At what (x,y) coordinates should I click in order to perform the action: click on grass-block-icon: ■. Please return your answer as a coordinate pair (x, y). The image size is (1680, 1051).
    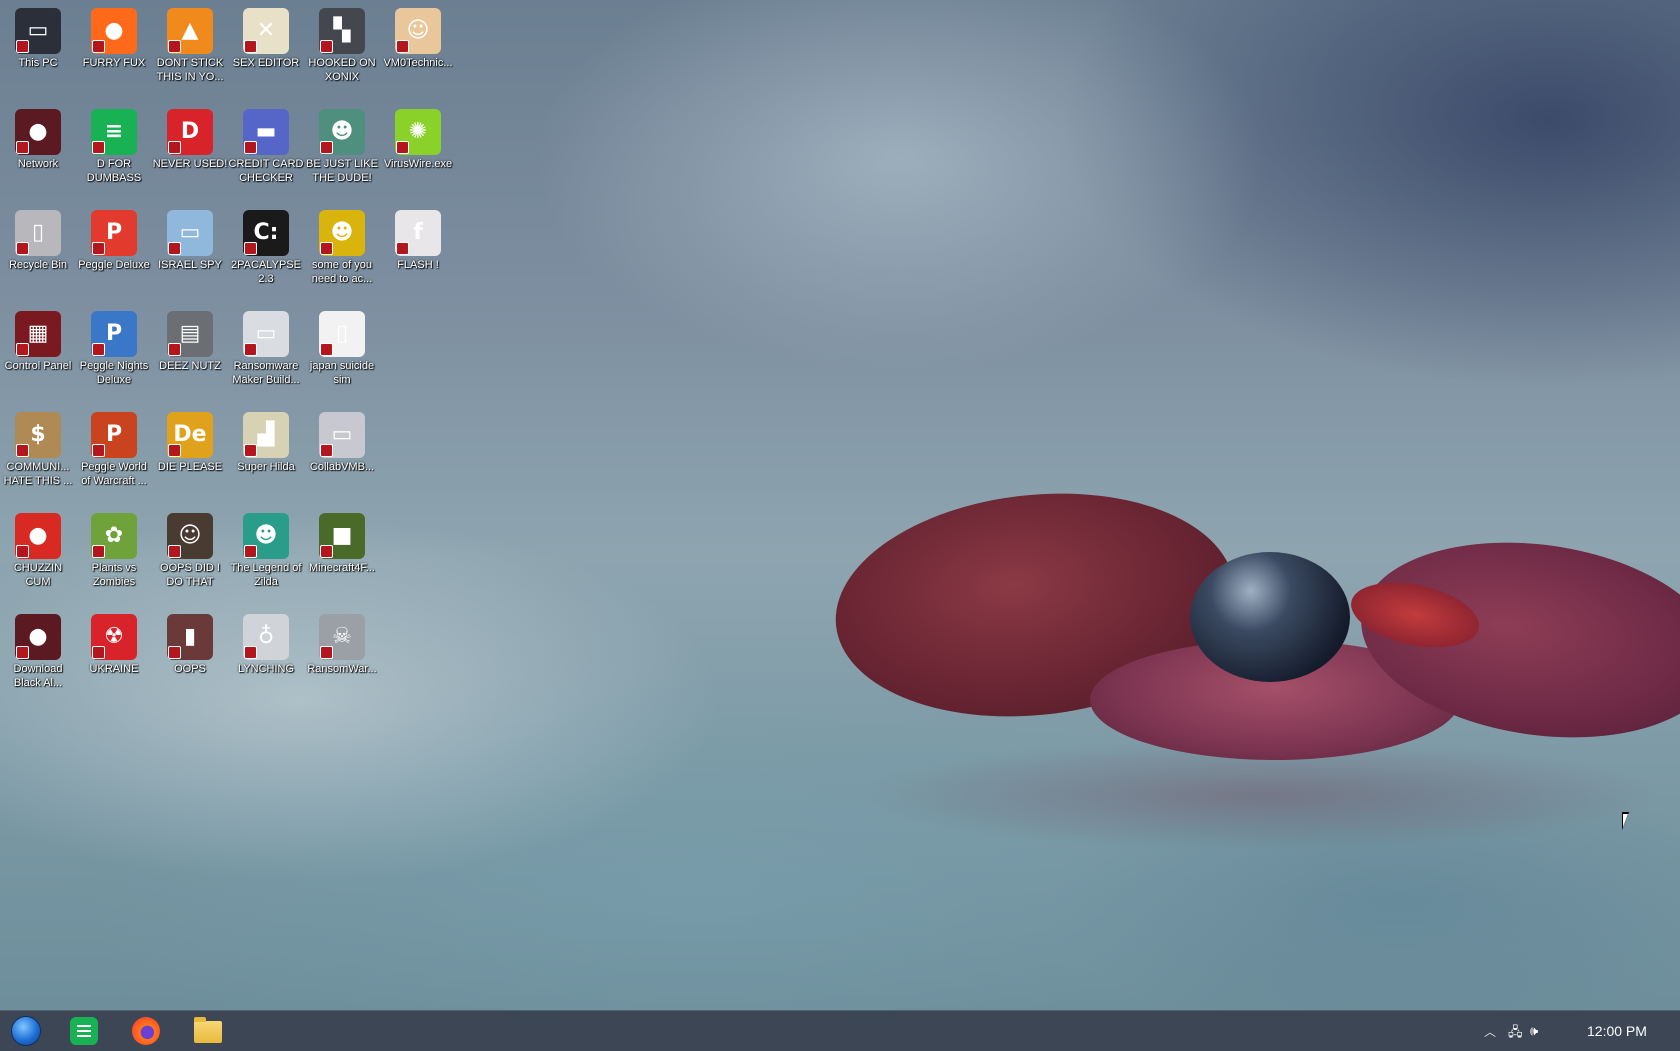
    Looking at the image, I should click on (342, 536).